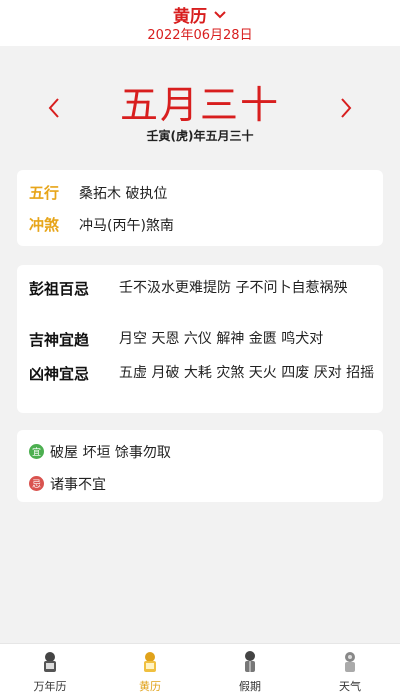 The image size is (400, 700). Describe the element at coordinates (150, 686) in the screenshot. I see `tab-almanac-label: 黄历` at that location.